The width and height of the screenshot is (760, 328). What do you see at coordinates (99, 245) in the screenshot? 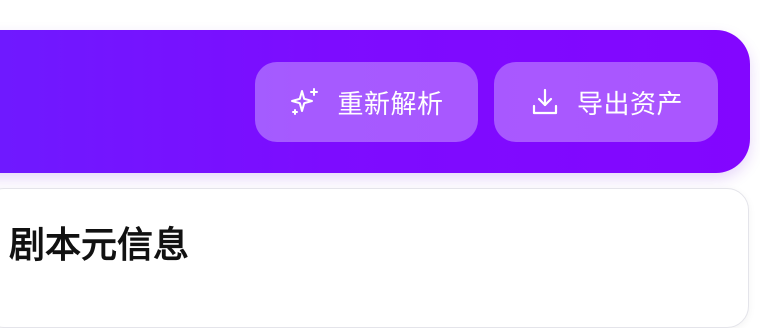
I see `card-title: 剧本元信息` at bounding box center [99, 245].